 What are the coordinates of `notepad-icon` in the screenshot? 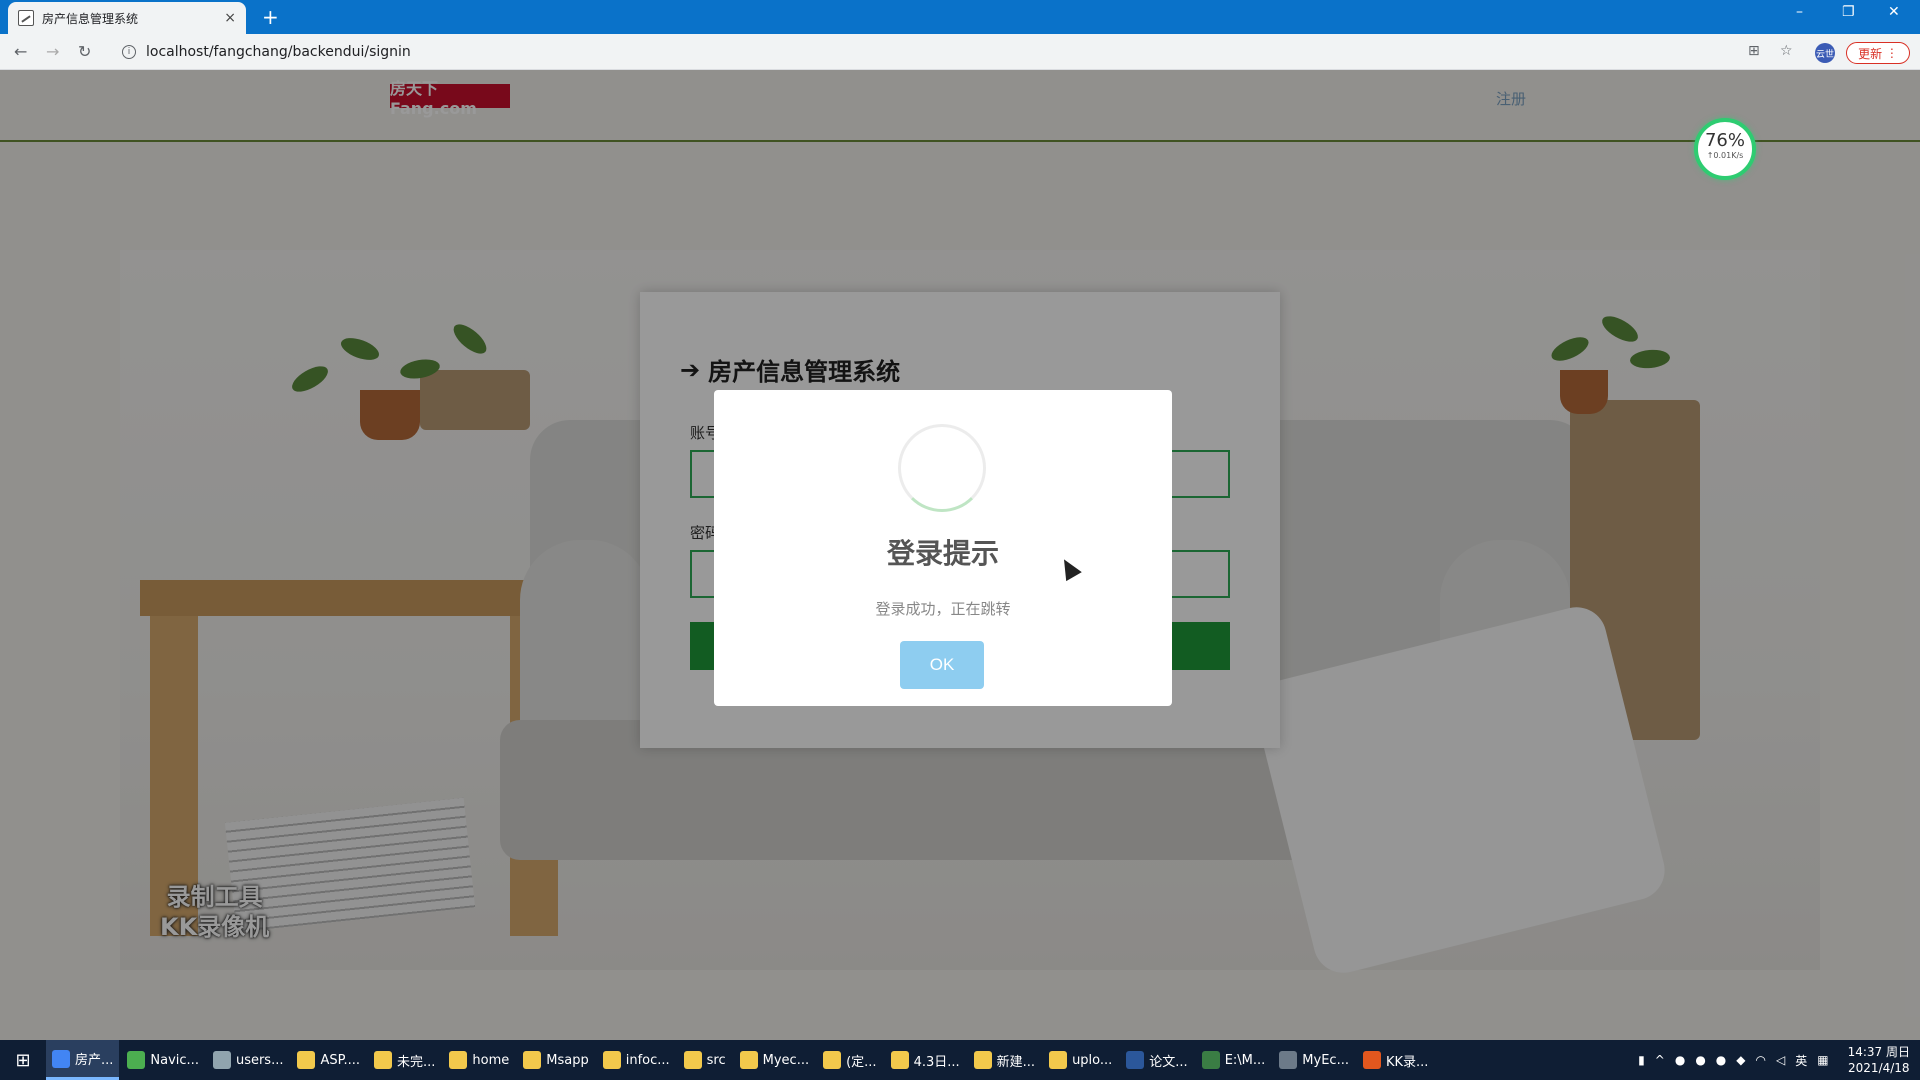 It's located at (1210, 1060).